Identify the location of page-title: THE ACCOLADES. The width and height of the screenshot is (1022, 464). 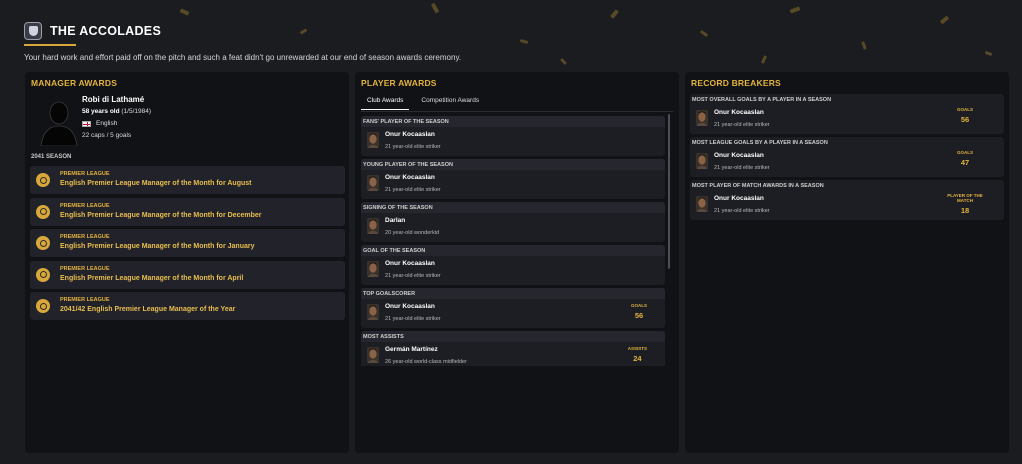
(106, 31).